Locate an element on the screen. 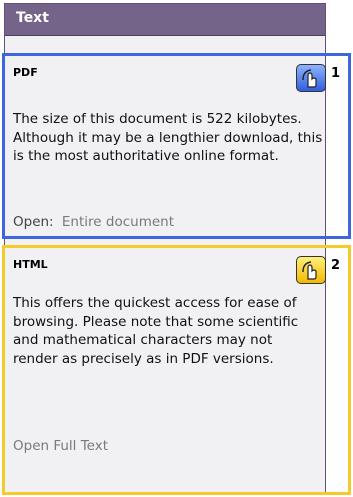 The width and height of the screenshot is (353, 497). pdf-hand-pointer-icon is located at coordinates (311, 78).